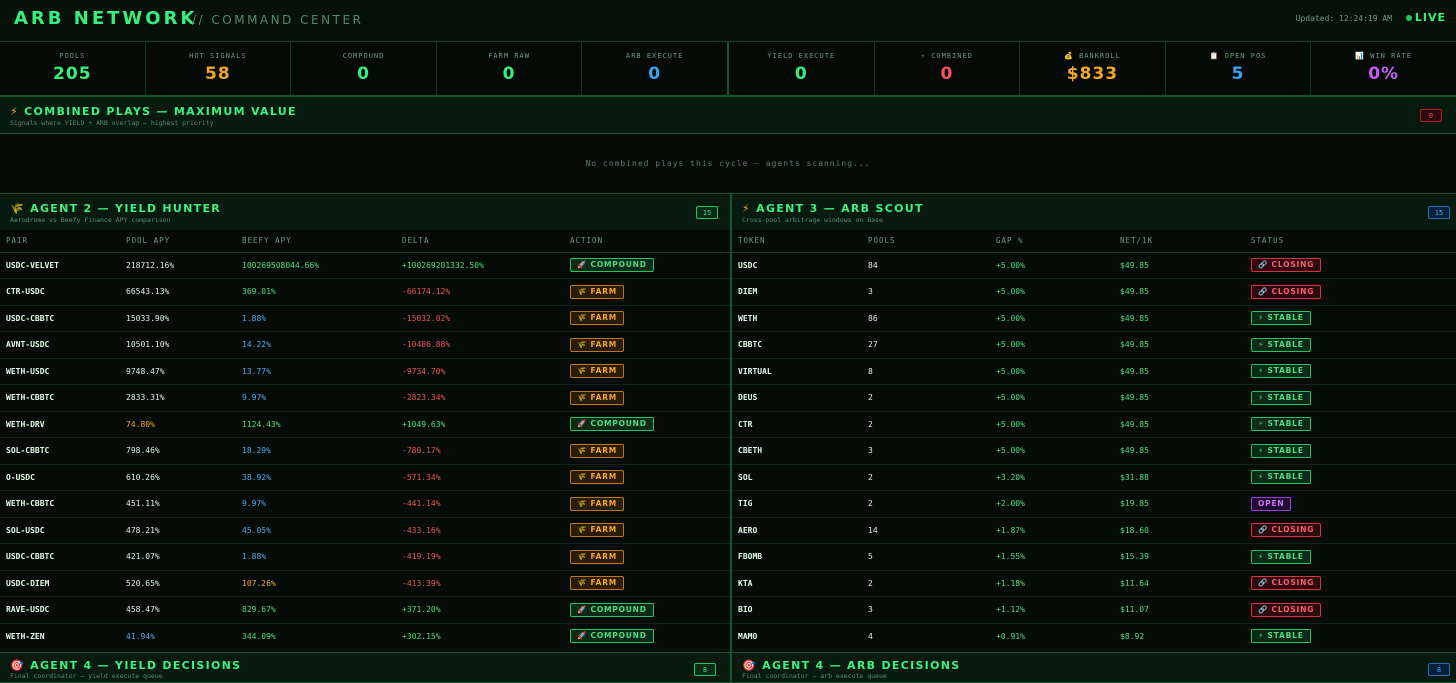 This screenshot has width=1456, height=683. What do you see at coordinates (125, 665) in the screenshot?
I see `yield-decisions-title: 🎯 AGENT 4 — YIELD DECISIONS` at bounding box center [125, 665].